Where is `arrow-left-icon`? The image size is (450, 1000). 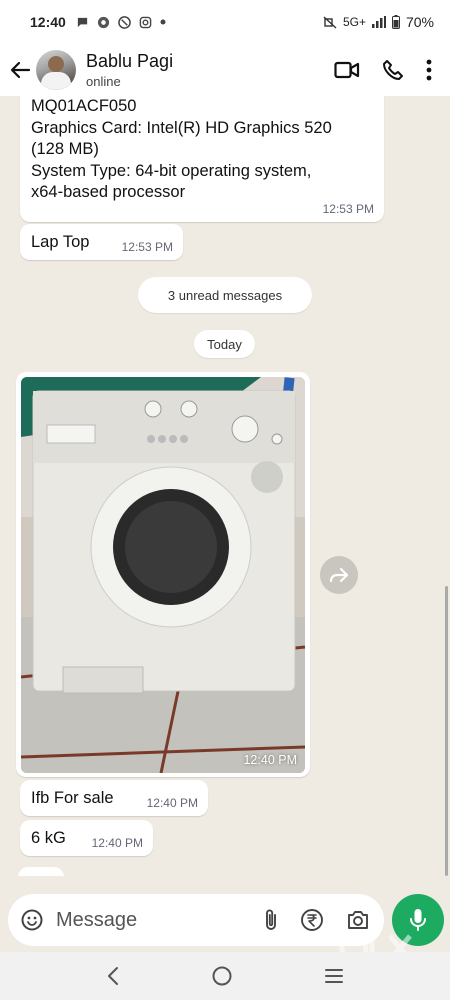
arrow-left-icon is located at coordinates (20, 70).